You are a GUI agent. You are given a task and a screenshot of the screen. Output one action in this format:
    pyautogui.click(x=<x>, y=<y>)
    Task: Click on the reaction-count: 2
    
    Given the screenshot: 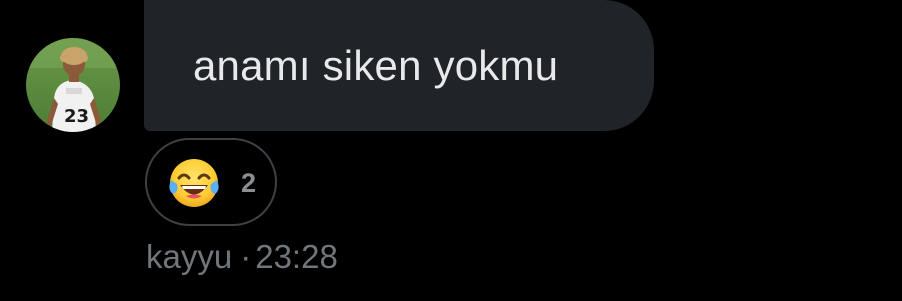 What is the action you would take?
    pyautogui.click(x=249, y=183)
    